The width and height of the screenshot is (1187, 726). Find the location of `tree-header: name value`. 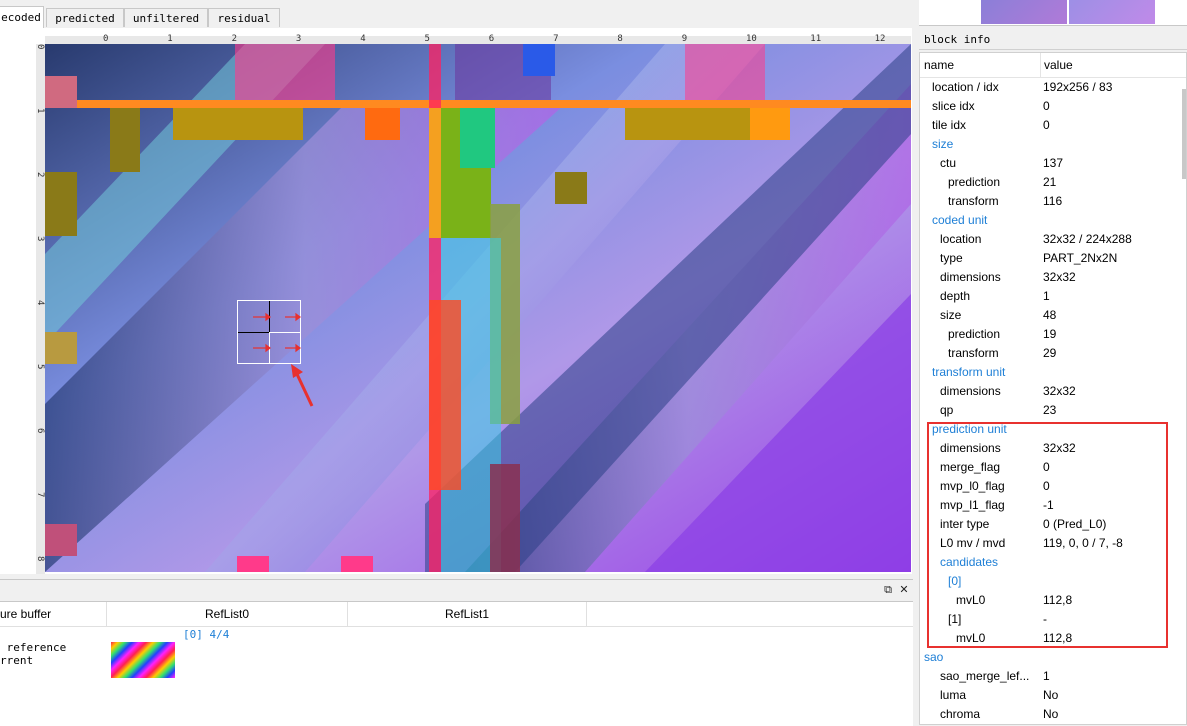

tree-header: name value is located at coordinates (1053, 65).